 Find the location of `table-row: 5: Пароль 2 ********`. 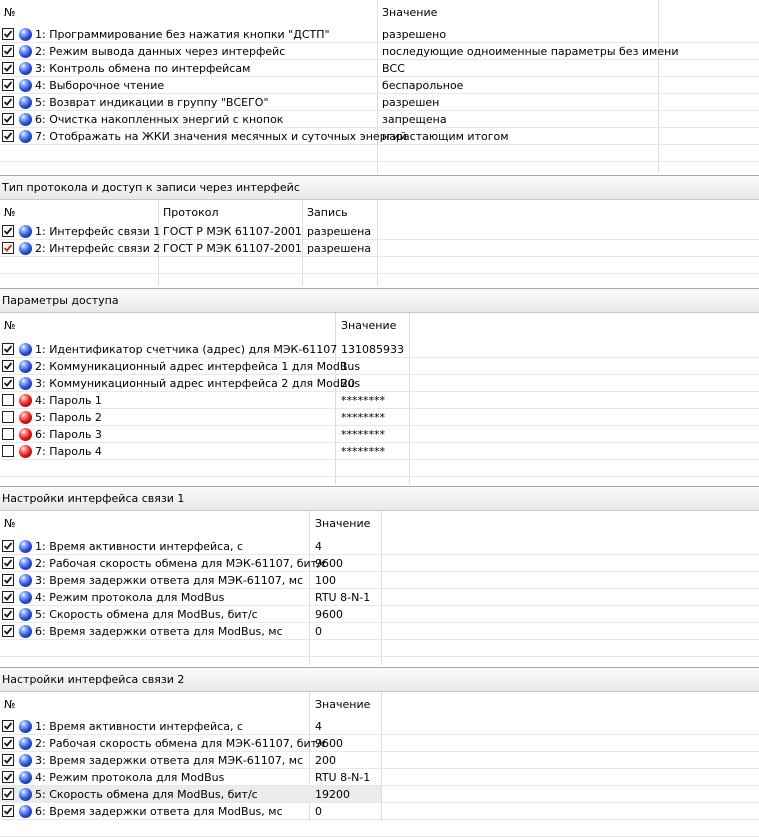

table-row: 5: Пароль 2 ******** is located at coordinates (379, 417).